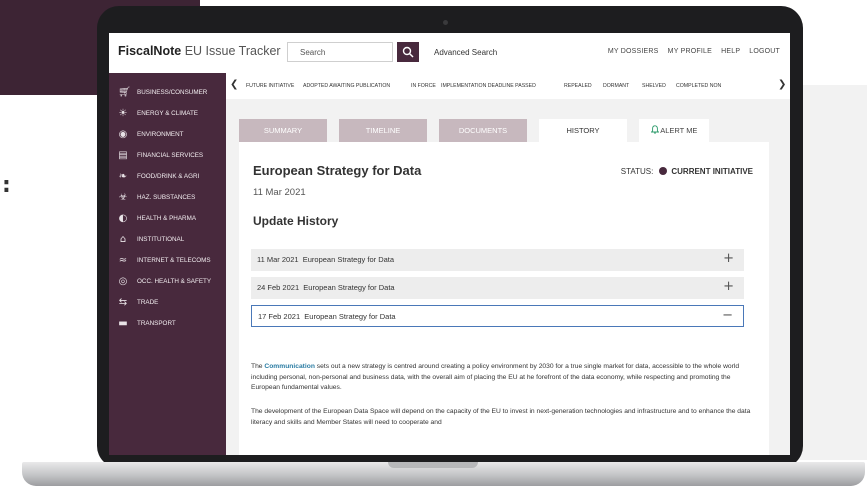 The height and width of the screenshot is (490, 867). Describe the element at coordinates (279, 316) in the screenshot. I see `history-item-date: 17 Feb 2021` at that location.